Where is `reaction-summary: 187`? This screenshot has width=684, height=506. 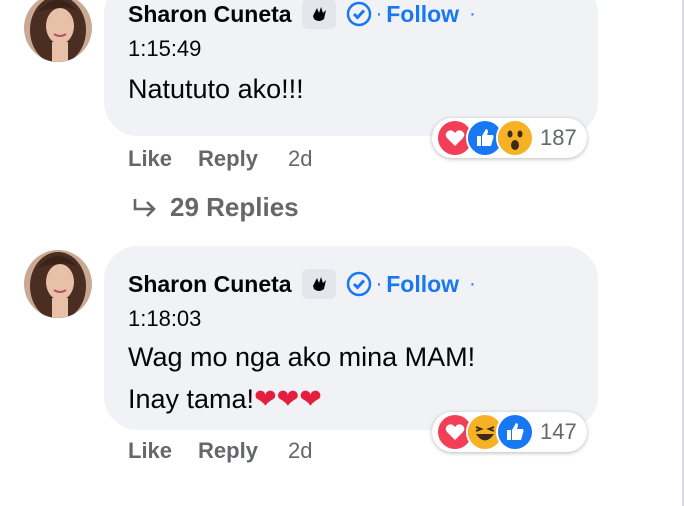 reaction-summary: 187 is located at coordinates (509, 138).